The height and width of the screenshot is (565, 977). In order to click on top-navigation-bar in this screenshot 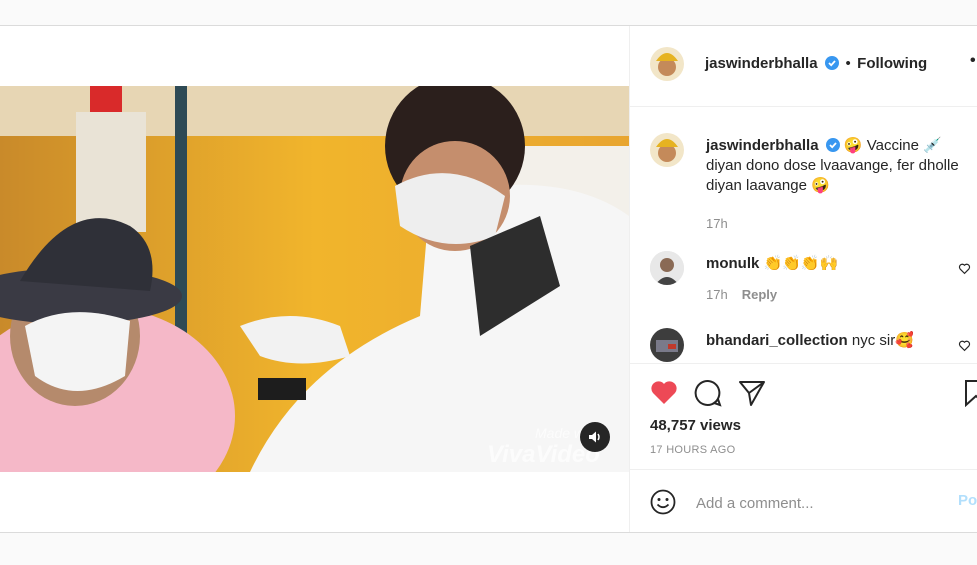, I will do `click(488, 13)`.